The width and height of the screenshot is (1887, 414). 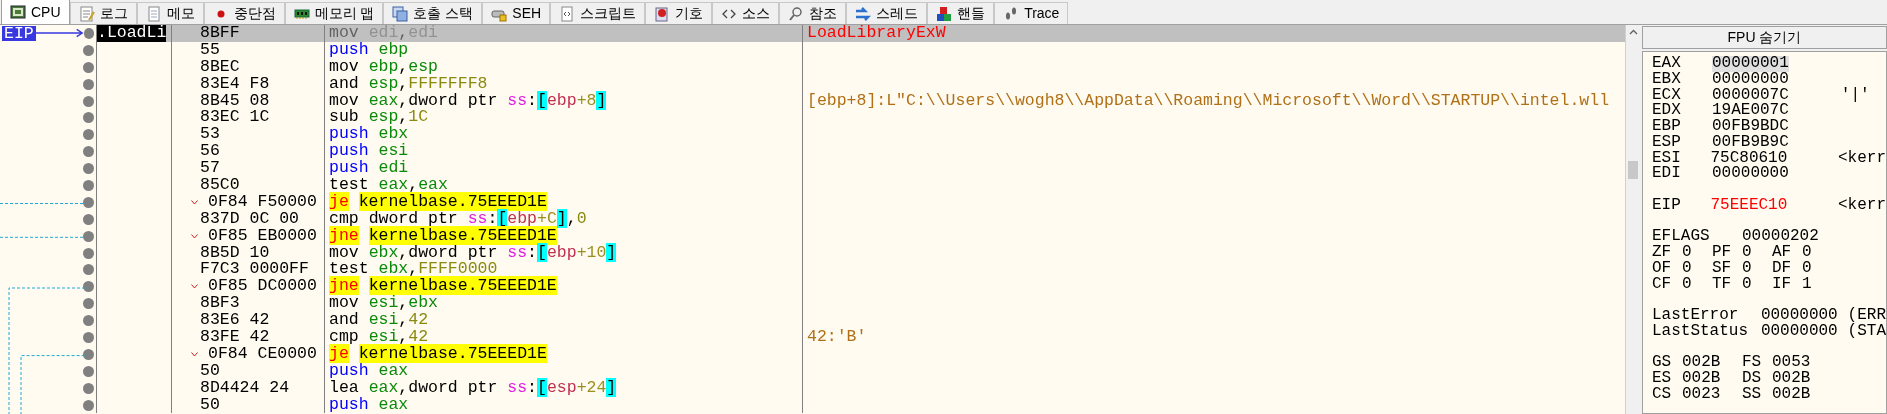 What do you see at coordinates (1780, 237) in the screenshot?
I see `register-value: 00000202` at bounding box center [1780, 237].